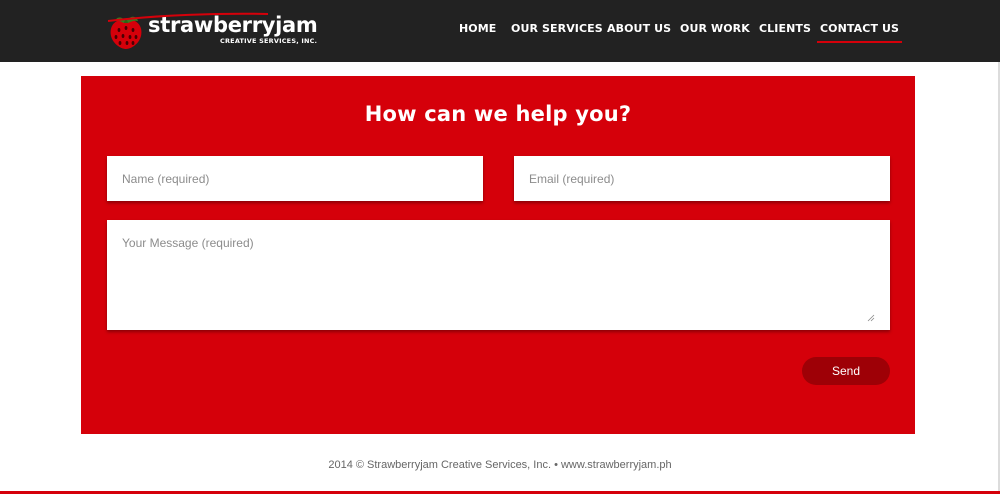  I want to click on name-input, so click(295, 178).